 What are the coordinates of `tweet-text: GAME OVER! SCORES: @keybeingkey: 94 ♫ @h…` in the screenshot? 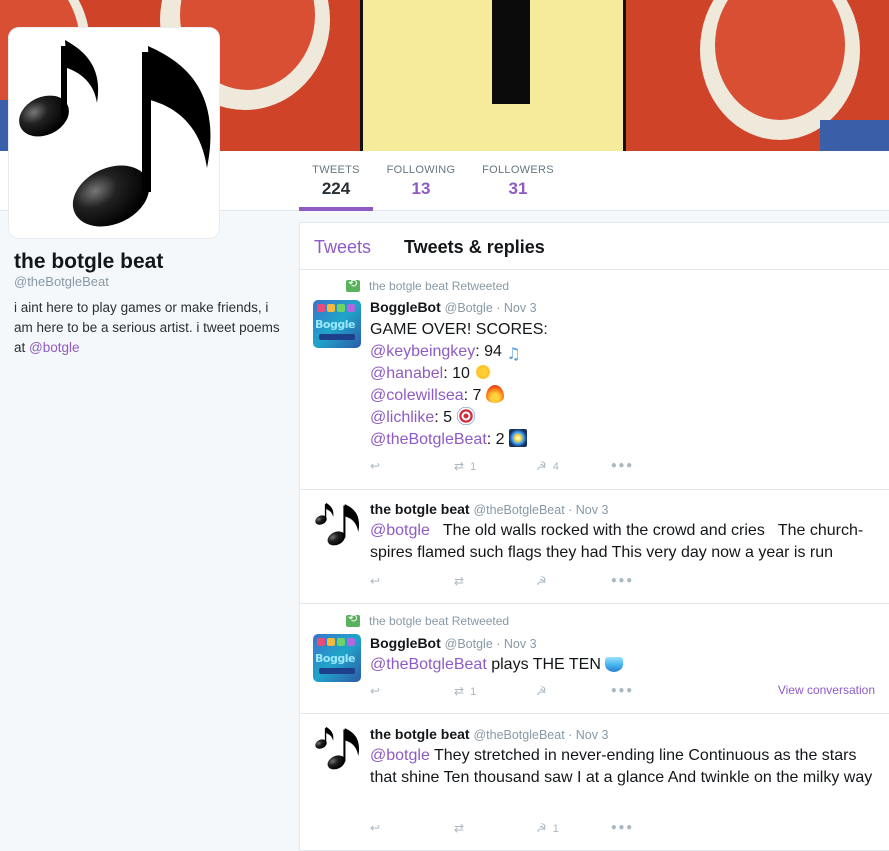 It's located at (622, 385).